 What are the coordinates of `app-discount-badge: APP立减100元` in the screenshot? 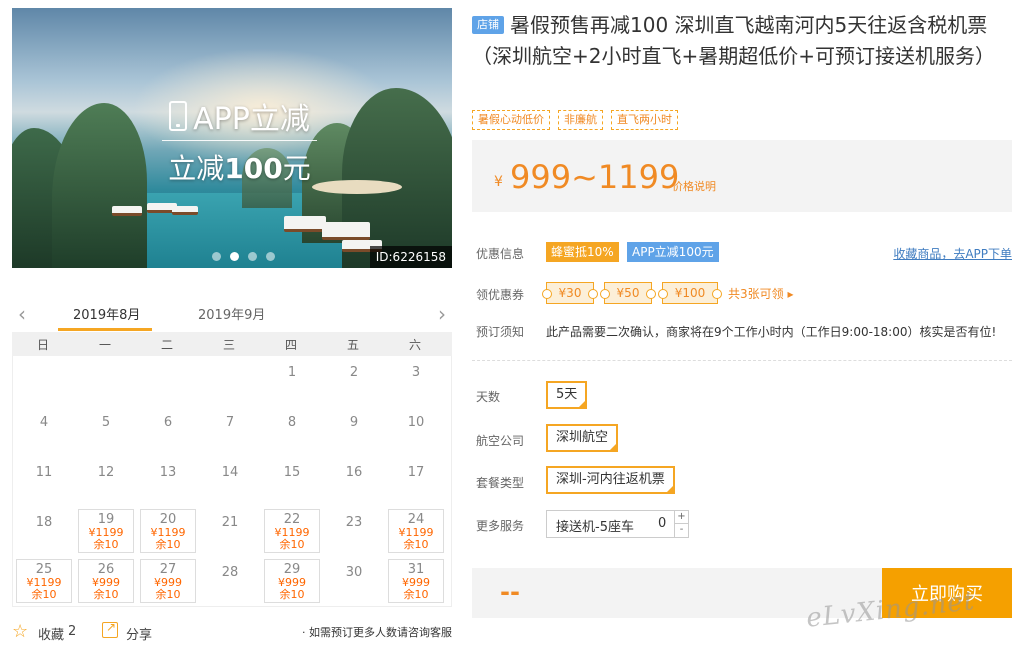 It's located at (673, 252).